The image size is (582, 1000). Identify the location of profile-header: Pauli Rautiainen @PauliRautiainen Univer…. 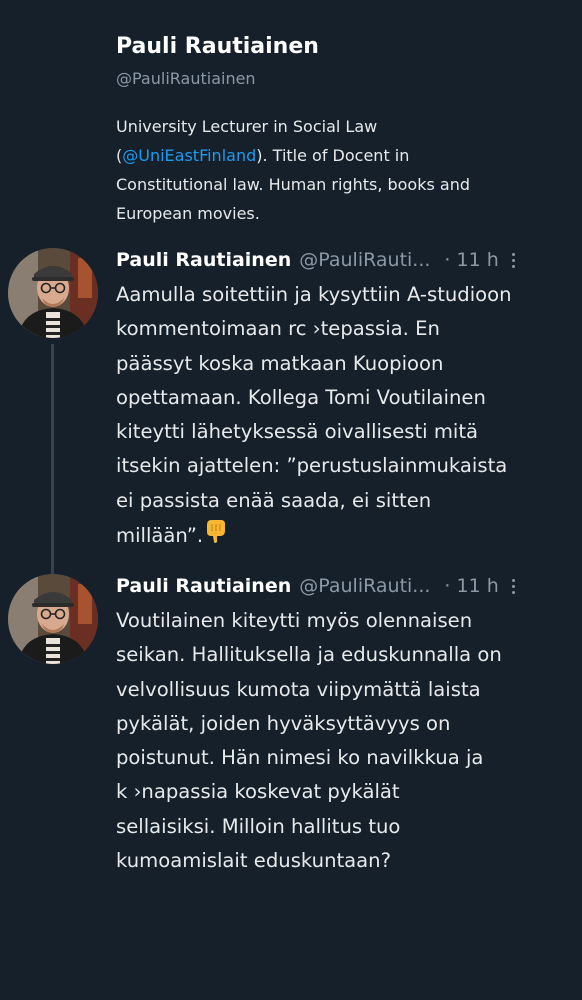
(336, 129).